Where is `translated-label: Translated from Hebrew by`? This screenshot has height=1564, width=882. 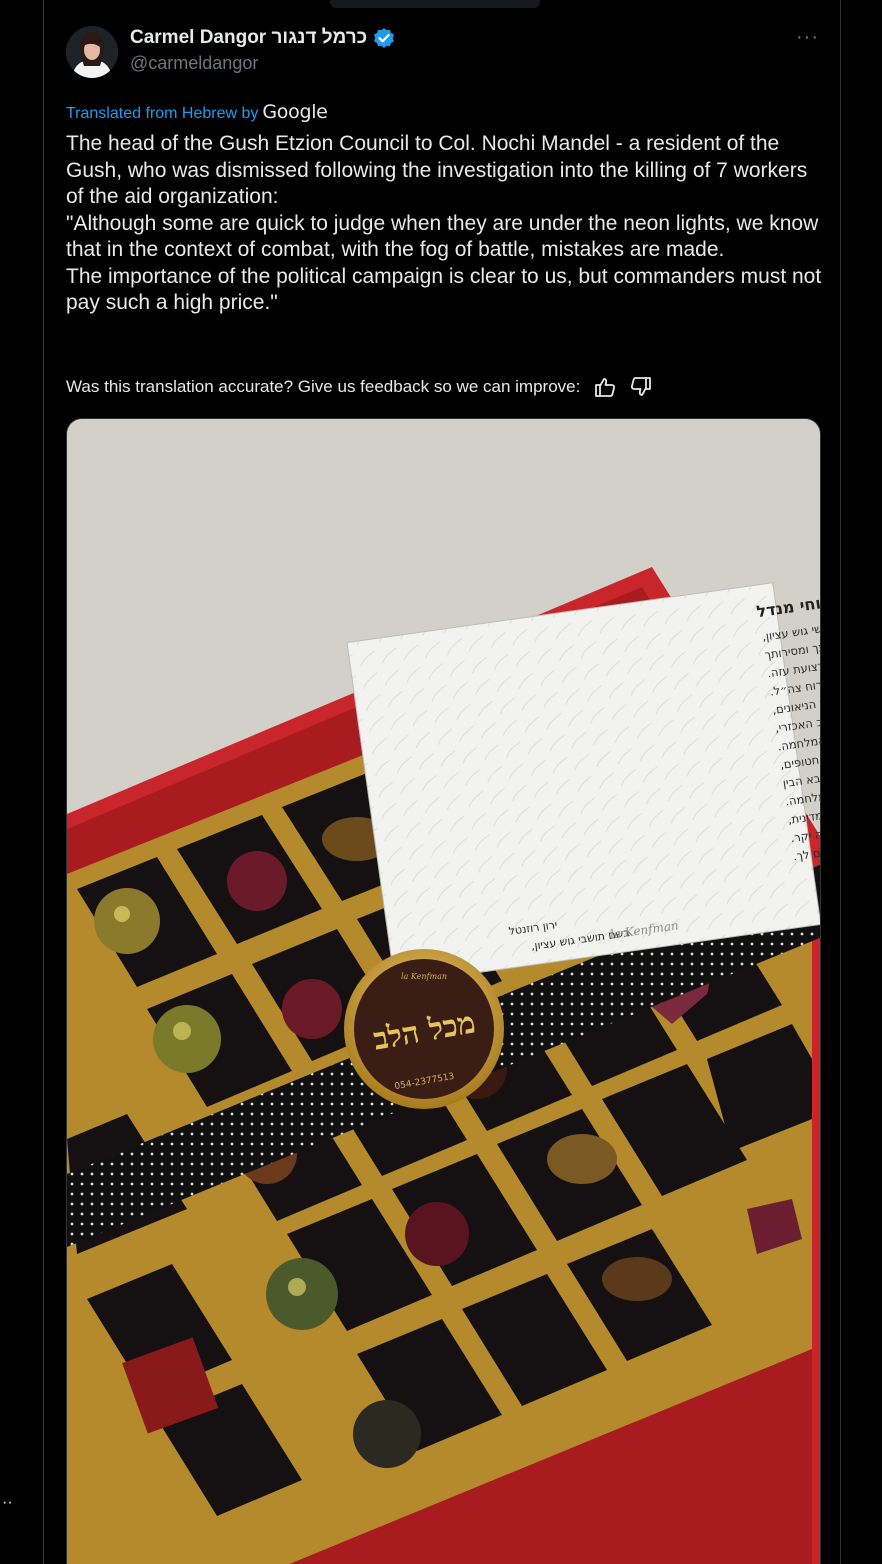
translated-label: Translated from Hebrew by is located at coordinates (162, 113).